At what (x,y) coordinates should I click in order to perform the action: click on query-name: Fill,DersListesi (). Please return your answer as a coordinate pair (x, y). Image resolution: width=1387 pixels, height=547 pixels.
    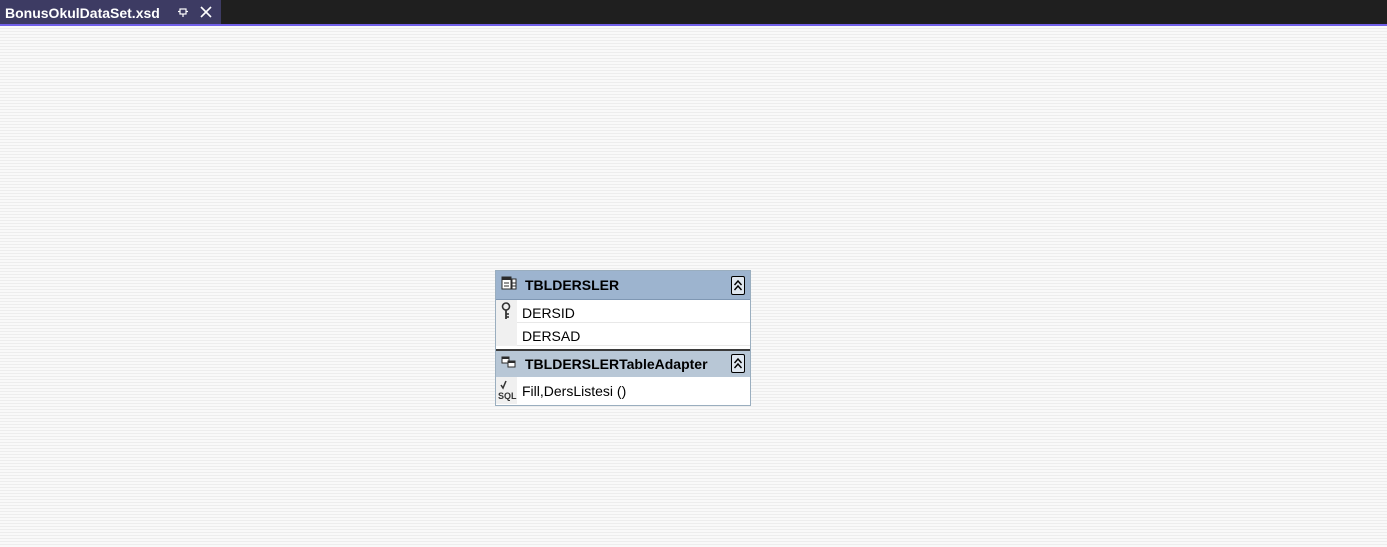
    Looking at the image, I should click on (574, 391).